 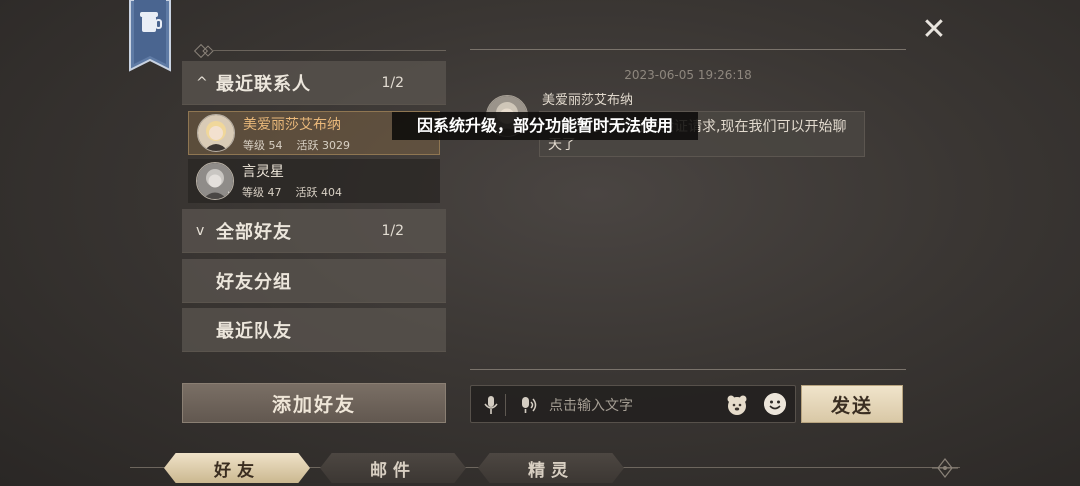 What do you see at coordinates (688, 369) in the screenshot?
I see `chat-divider-bottom` at bounding box center [688, 369].